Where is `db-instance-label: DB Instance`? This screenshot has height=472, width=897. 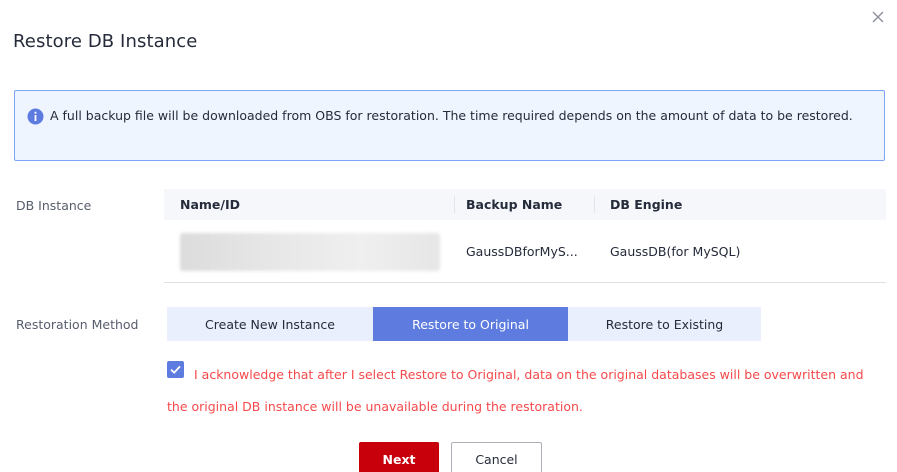
db-instance-label: DB Instance is located at coordinates (54, 205).